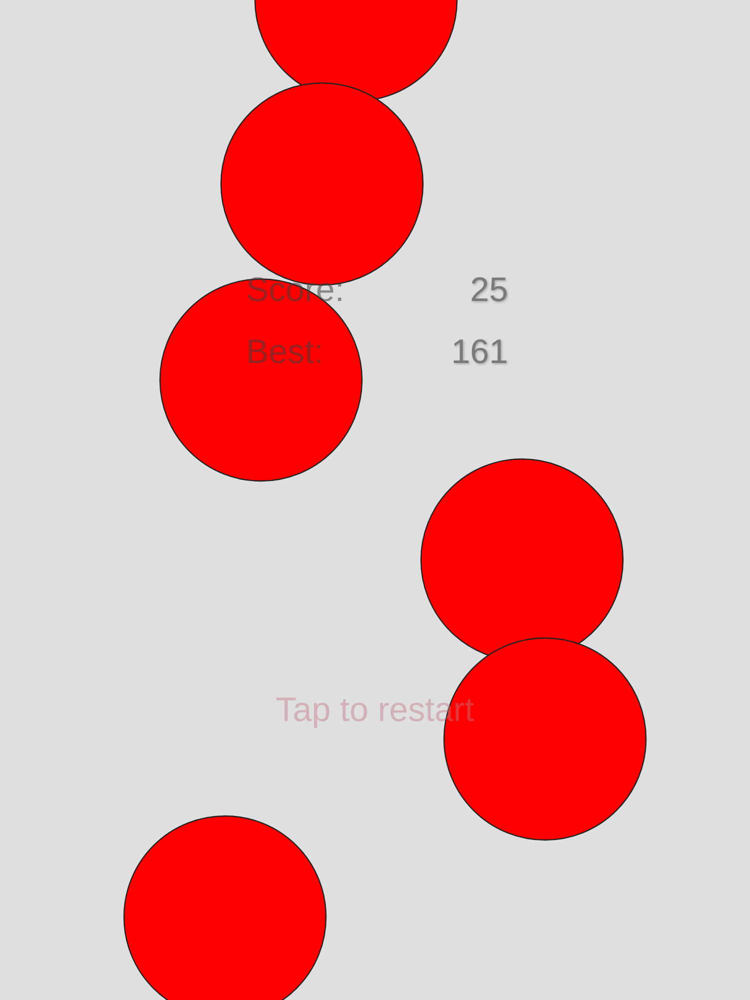 This screenshot has width=750, height=1000. Describe the element at coordinates (489, 290) in the screenshot. I see `score-value: 25` at that location.